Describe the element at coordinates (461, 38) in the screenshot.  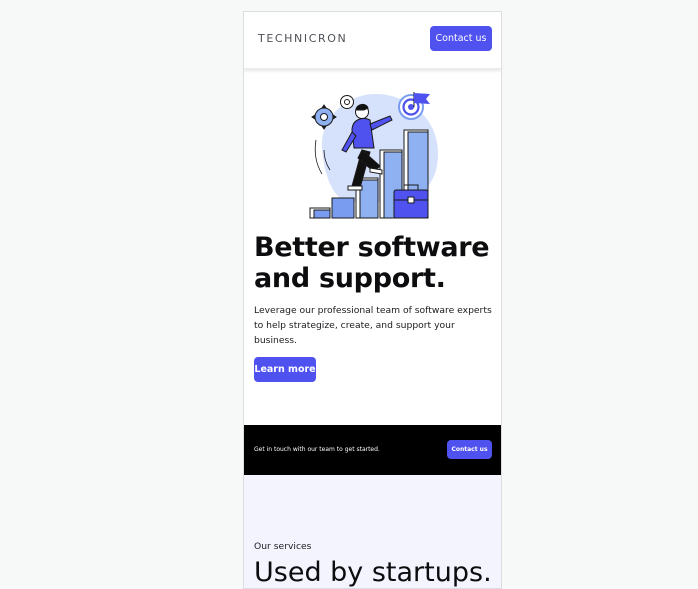
I see `header-contact-button: Contact us` at that location.